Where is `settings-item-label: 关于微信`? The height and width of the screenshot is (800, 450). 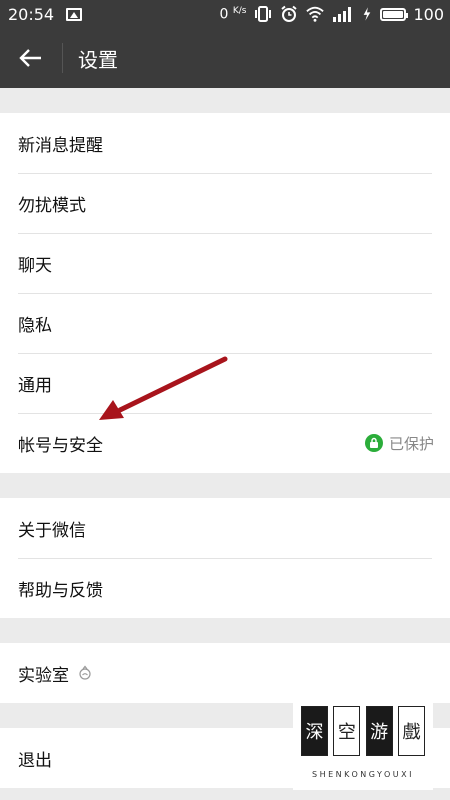 settings-item-label: 关于微信 is located at coordinates (52, 530).